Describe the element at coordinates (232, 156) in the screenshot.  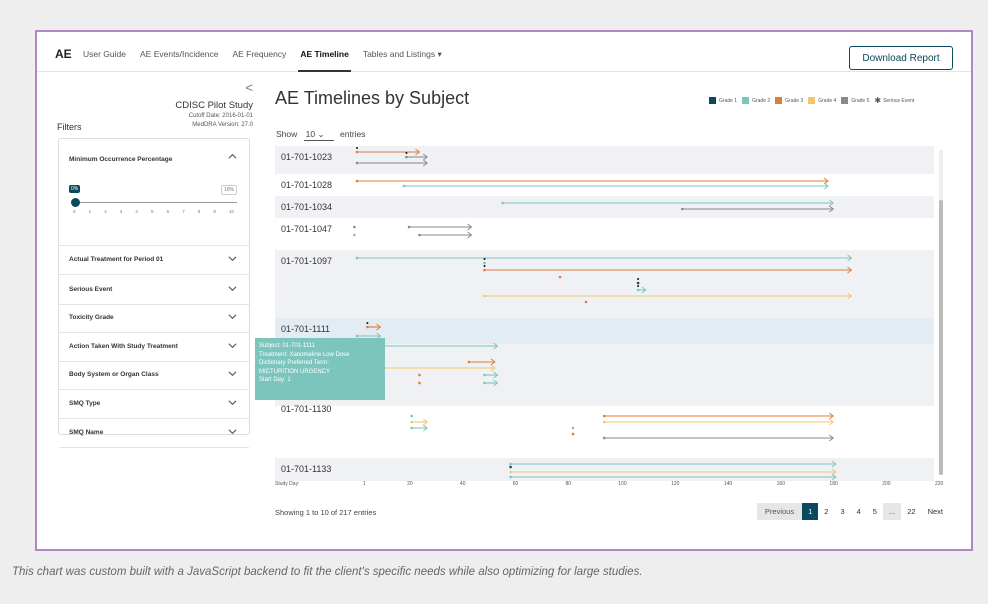
I see `chevron-up-icon` at that location.